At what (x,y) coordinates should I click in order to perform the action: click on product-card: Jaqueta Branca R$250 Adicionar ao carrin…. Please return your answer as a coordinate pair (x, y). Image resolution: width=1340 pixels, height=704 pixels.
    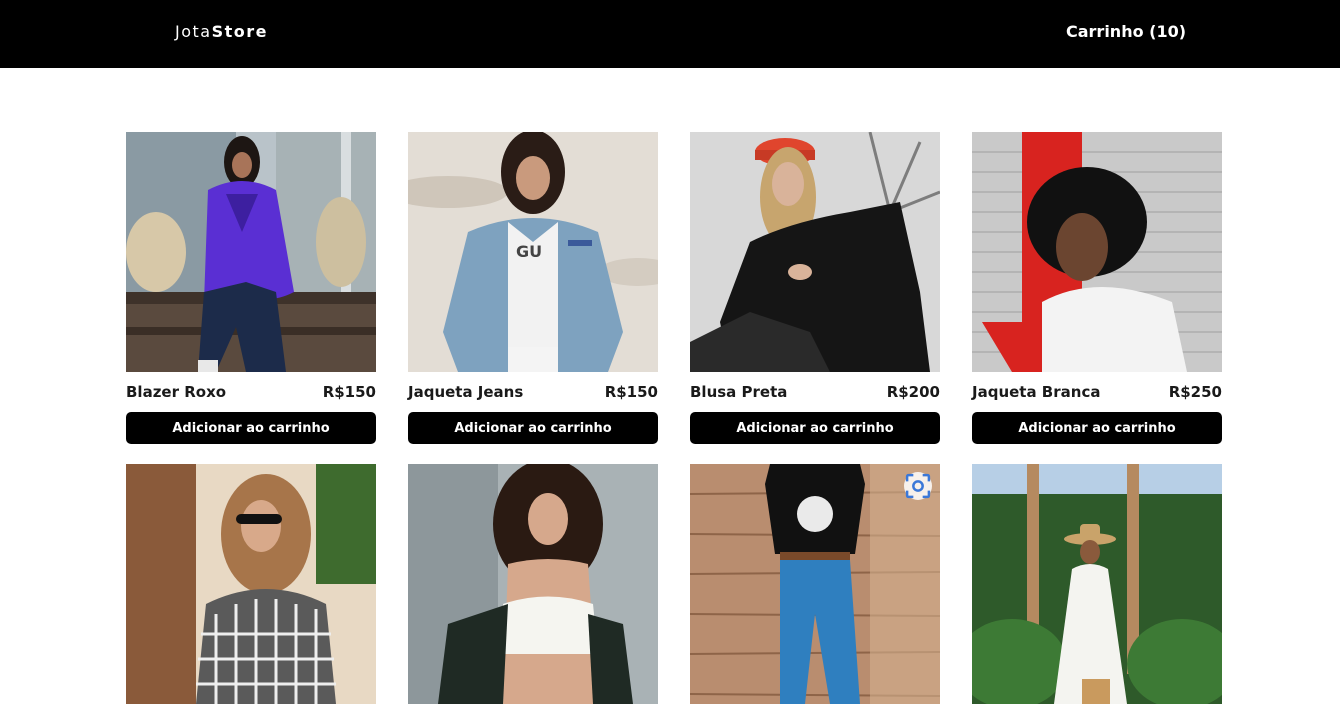
    Looking at the image, I should click on (1097, 288).